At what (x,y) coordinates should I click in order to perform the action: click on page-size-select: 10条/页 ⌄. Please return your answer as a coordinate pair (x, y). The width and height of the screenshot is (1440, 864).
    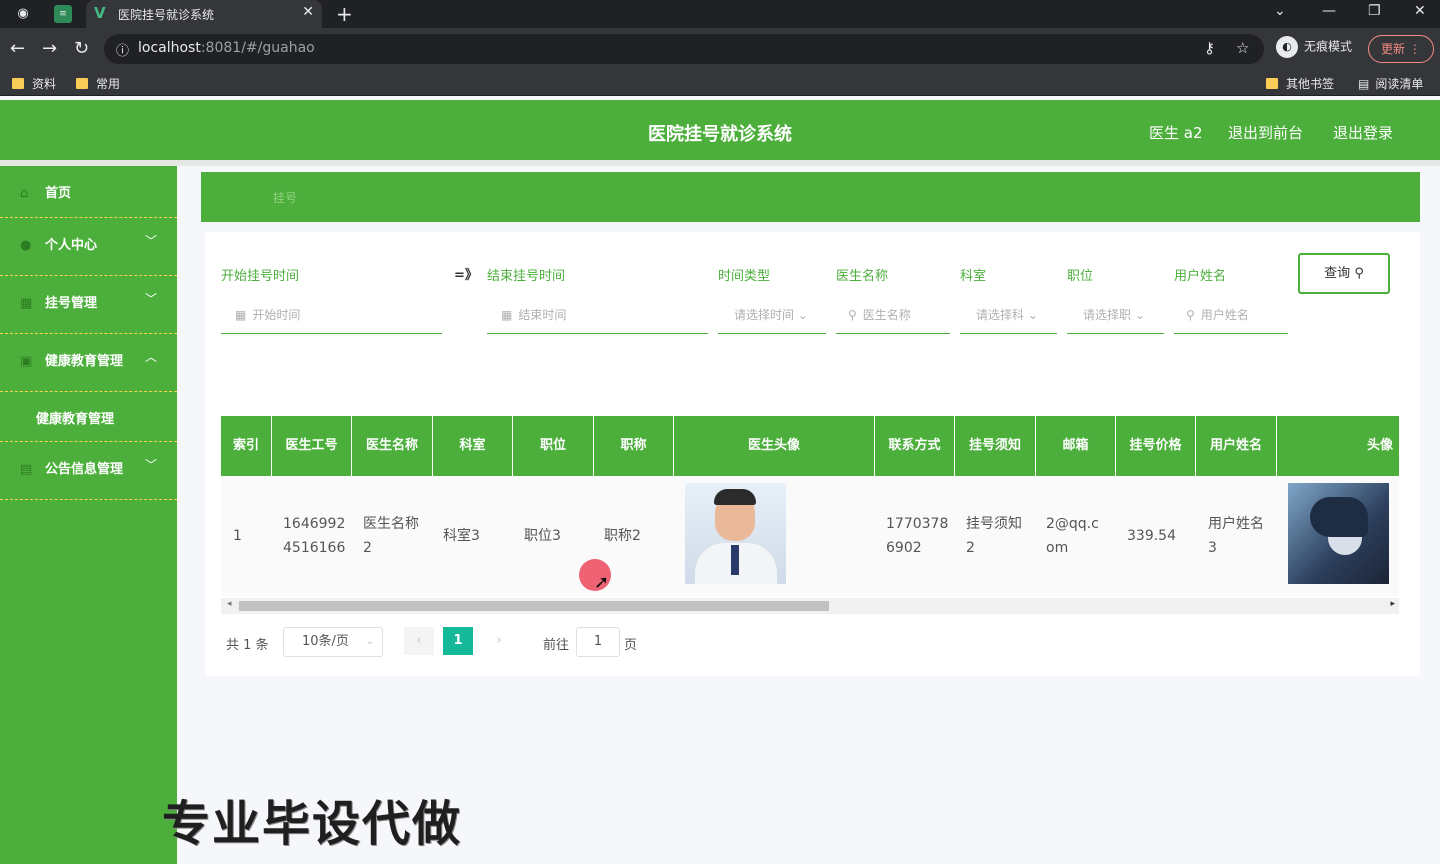
    Looking at the image, I should click on (333, 642).